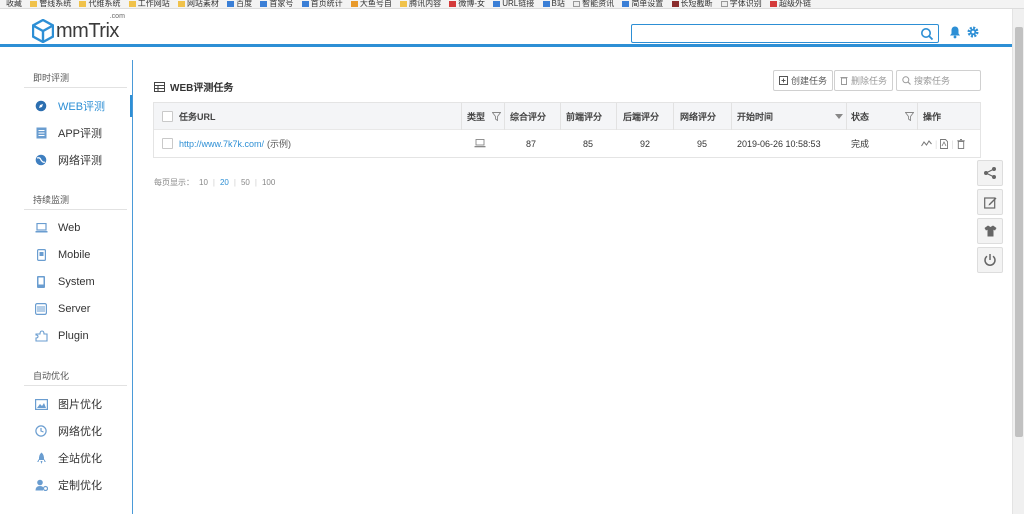  What do you see at coordinates (860, 116) in the screenshot?
I see `col-header-status: 状态` at bounding box center [860, 116].